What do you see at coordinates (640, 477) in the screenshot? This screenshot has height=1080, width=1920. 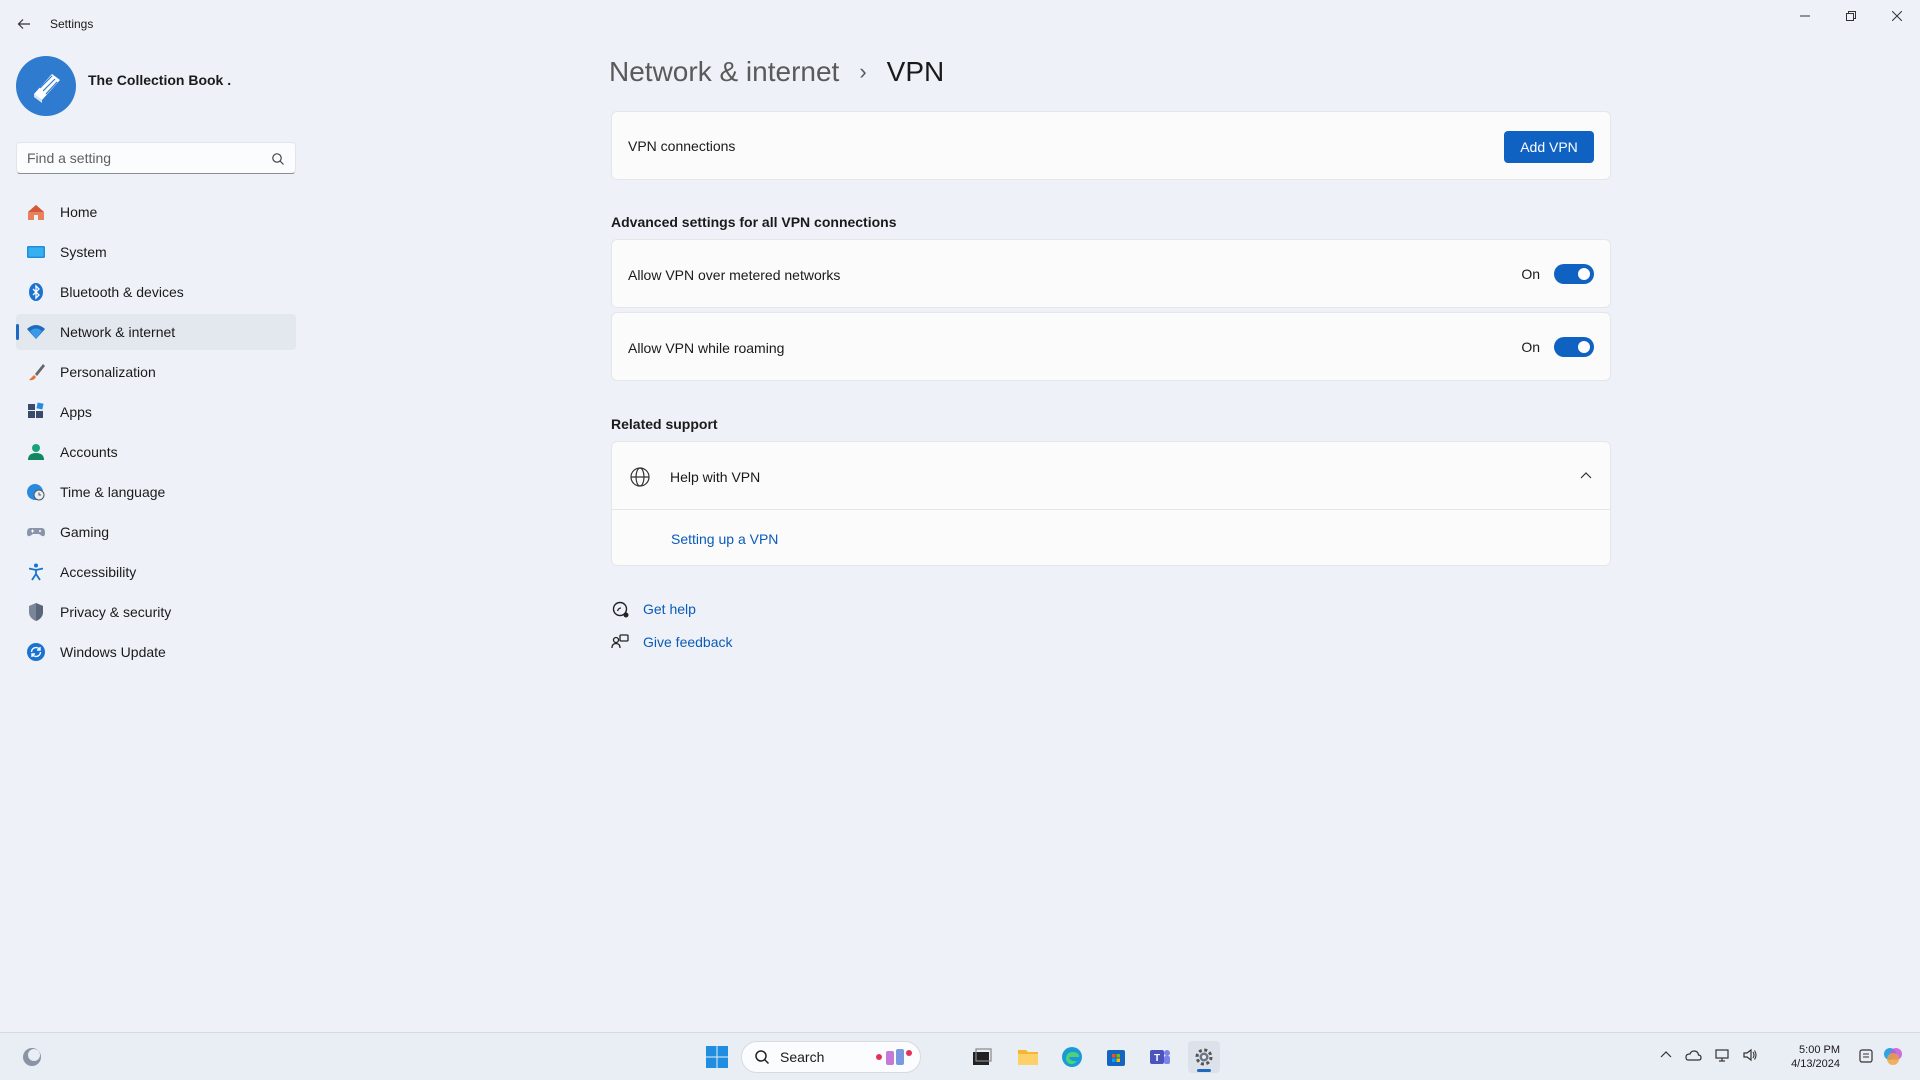 I see `globe-icon` at bounding box center [640, 477].